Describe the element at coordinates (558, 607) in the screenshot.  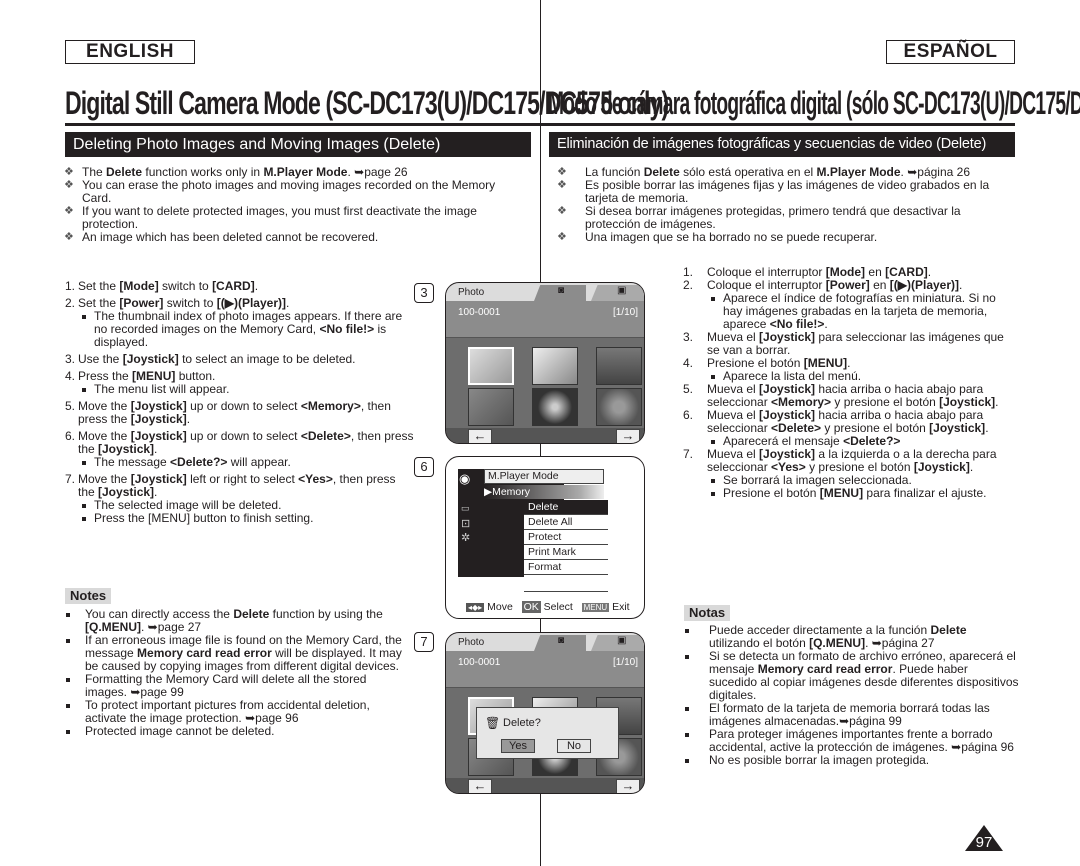
I see `select-label: Select` at that location.